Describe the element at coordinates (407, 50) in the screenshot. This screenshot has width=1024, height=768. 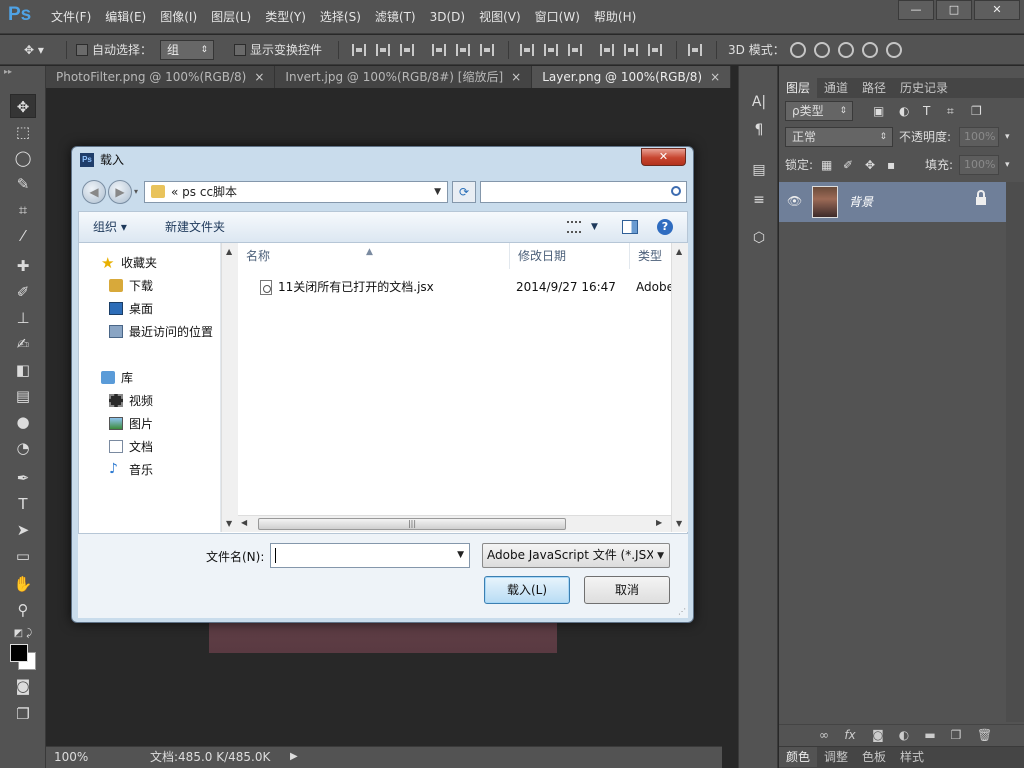
I see `align-bottom-icon` at that location.